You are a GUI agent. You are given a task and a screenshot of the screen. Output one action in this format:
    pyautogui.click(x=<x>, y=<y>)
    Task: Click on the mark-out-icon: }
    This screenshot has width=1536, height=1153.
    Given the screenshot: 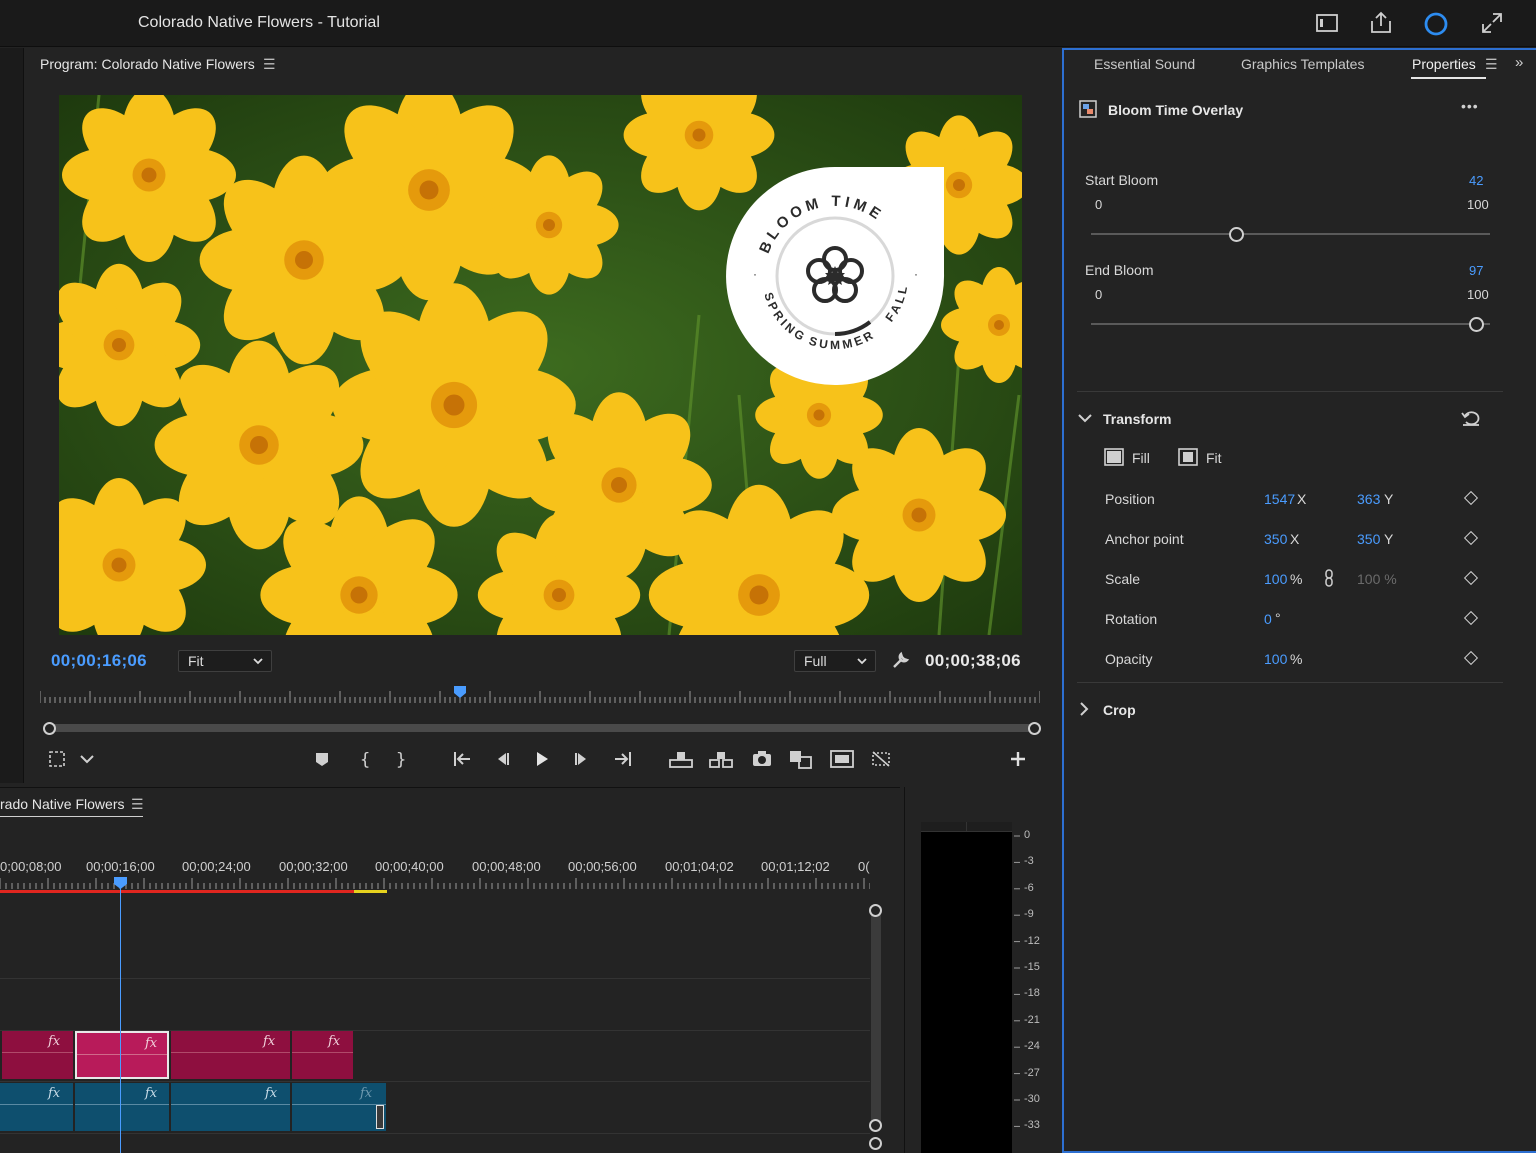 What is the action you would take?
    pyautogui.click(x=400, y=759)
    